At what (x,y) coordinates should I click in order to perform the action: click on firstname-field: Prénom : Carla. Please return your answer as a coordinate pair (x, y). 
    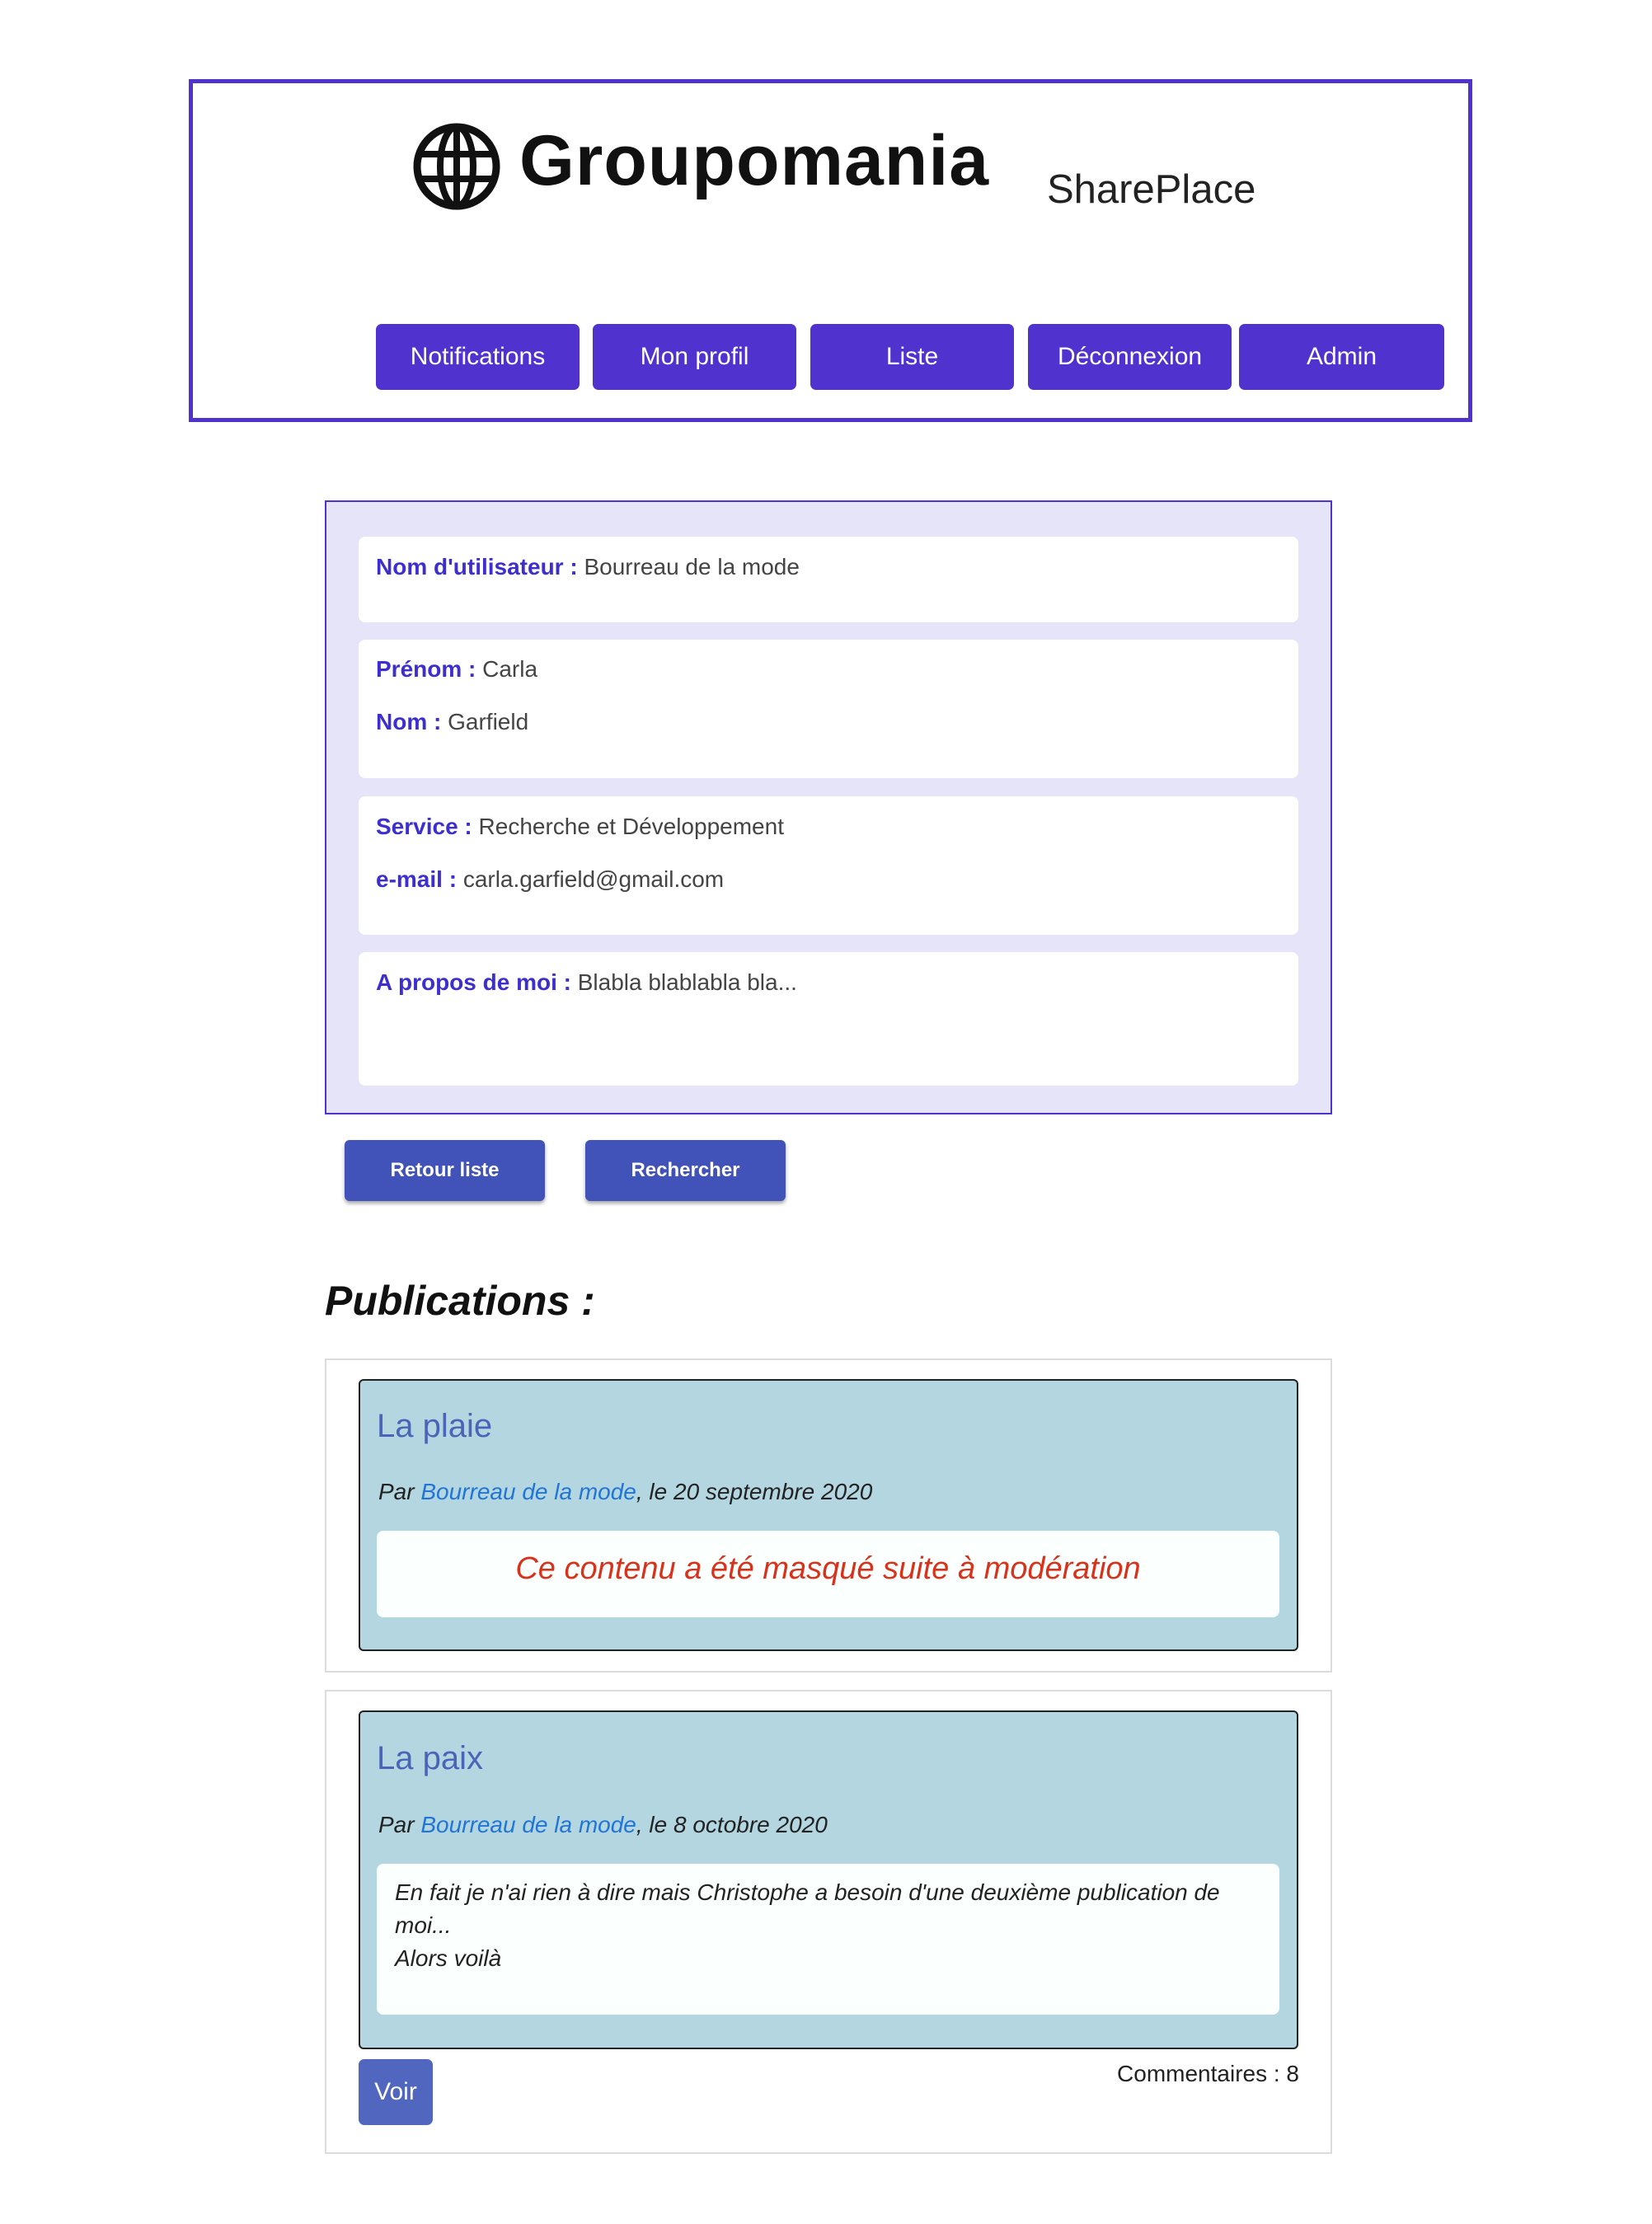
    Looking at the image, I should click on (456, 669).